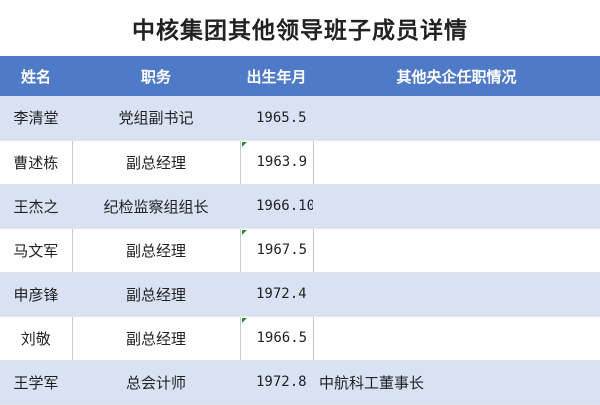 The height and width of the screenshot is (405, 600). I want to click on page-title: 中核集团其他领导班子成员详情, so click(300, 30).